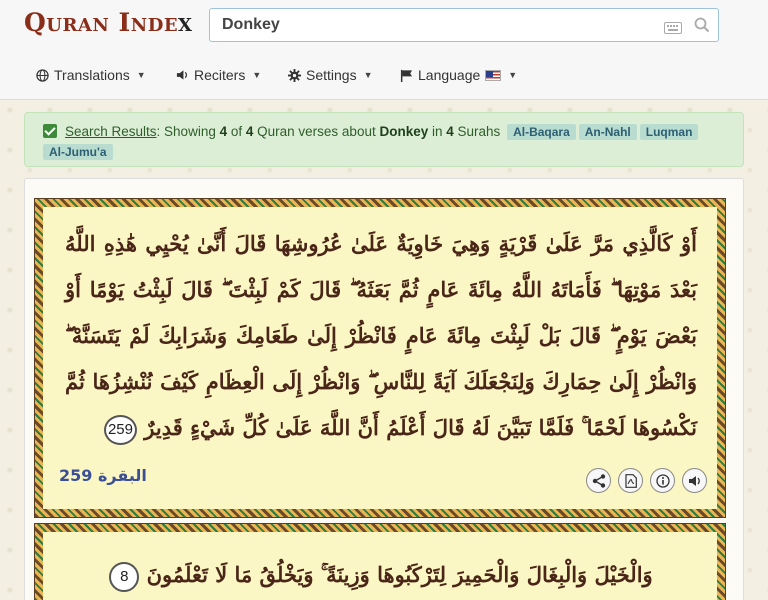 The height and width of the screenshot is (600, 768). Describe the element at coordinates (404, 131) in the screenshot. I see `query-term: Donkey` at that location.